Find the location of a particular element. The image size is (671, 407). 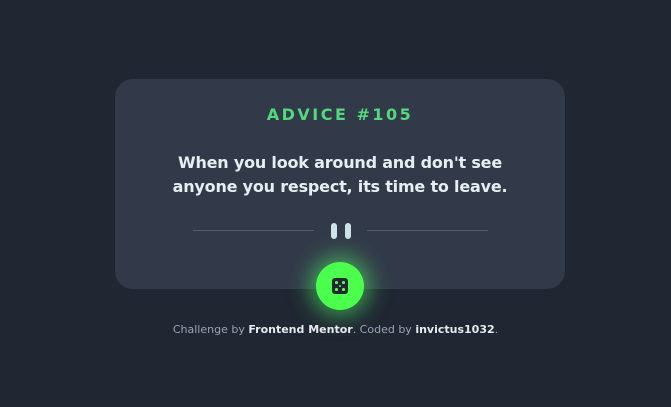

dice-icon is located at coordinates (340, 286).